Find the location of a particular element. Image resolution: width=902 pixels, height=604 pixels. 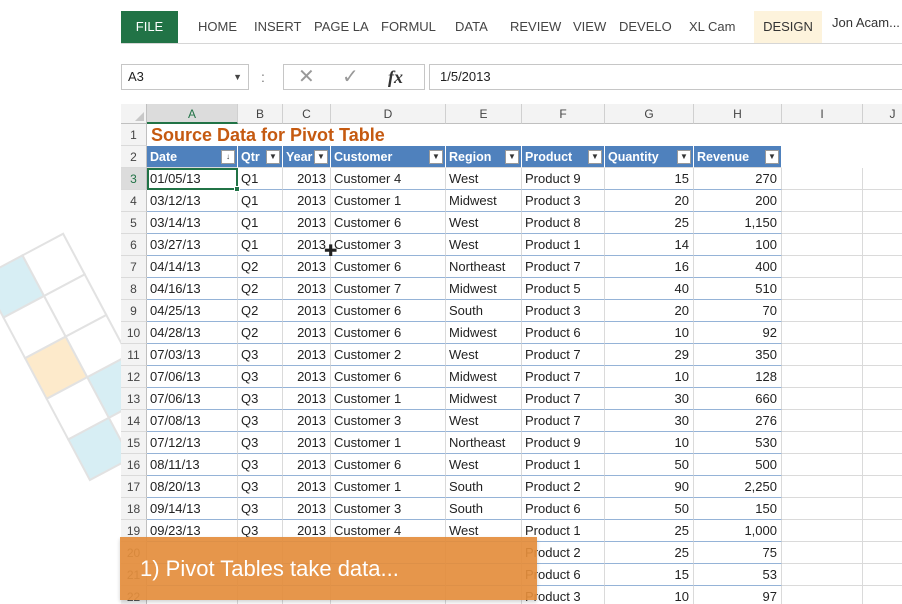

formula-input: 1/5/2013 is located at coordinates (665, 77).